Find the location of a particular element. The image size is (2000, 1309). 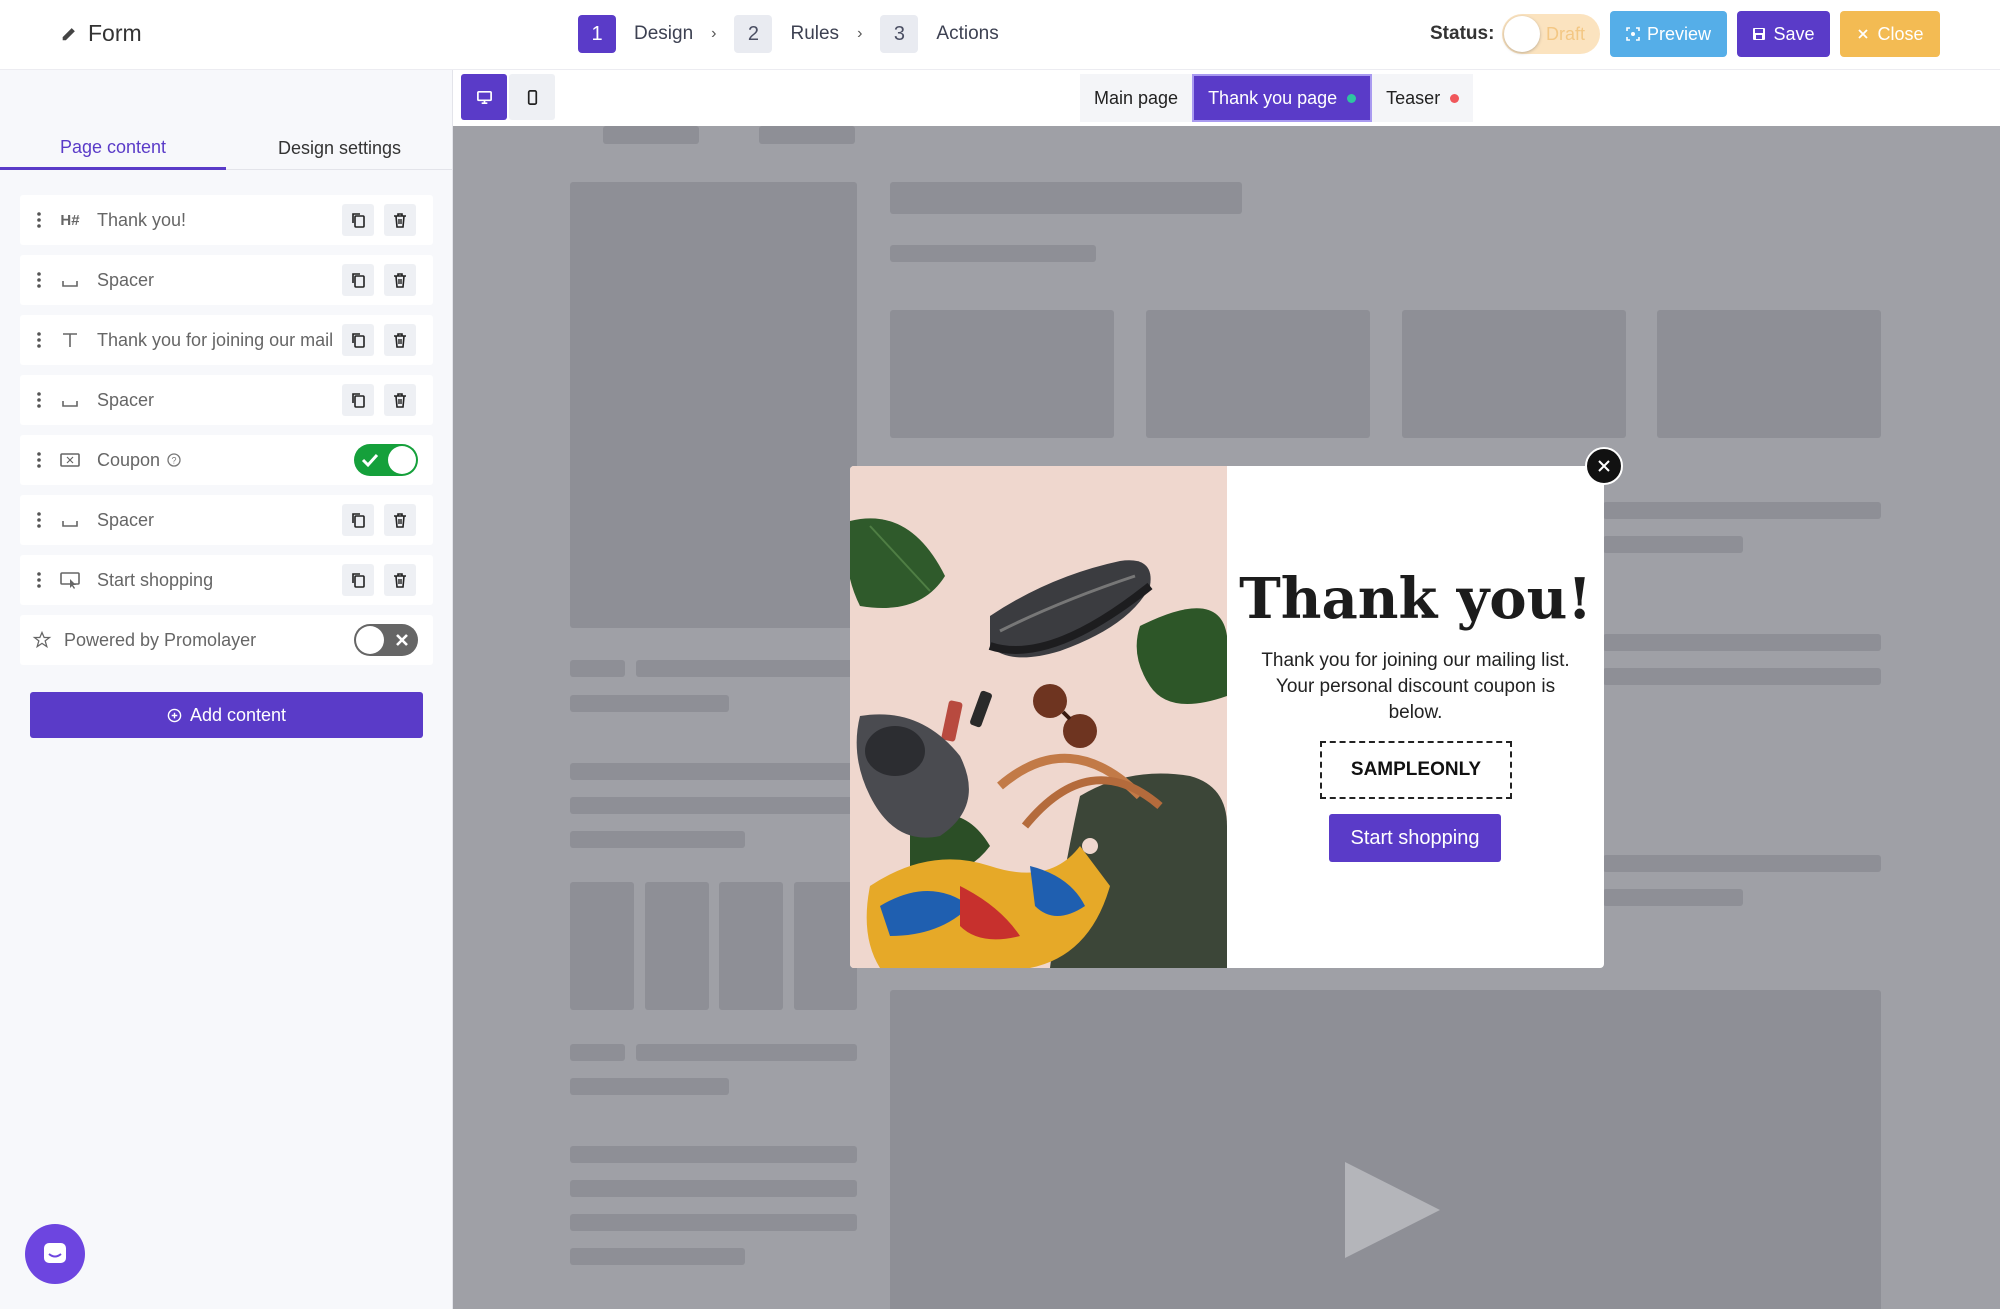

form-title-text: Form is located at coordinates (115, 33).